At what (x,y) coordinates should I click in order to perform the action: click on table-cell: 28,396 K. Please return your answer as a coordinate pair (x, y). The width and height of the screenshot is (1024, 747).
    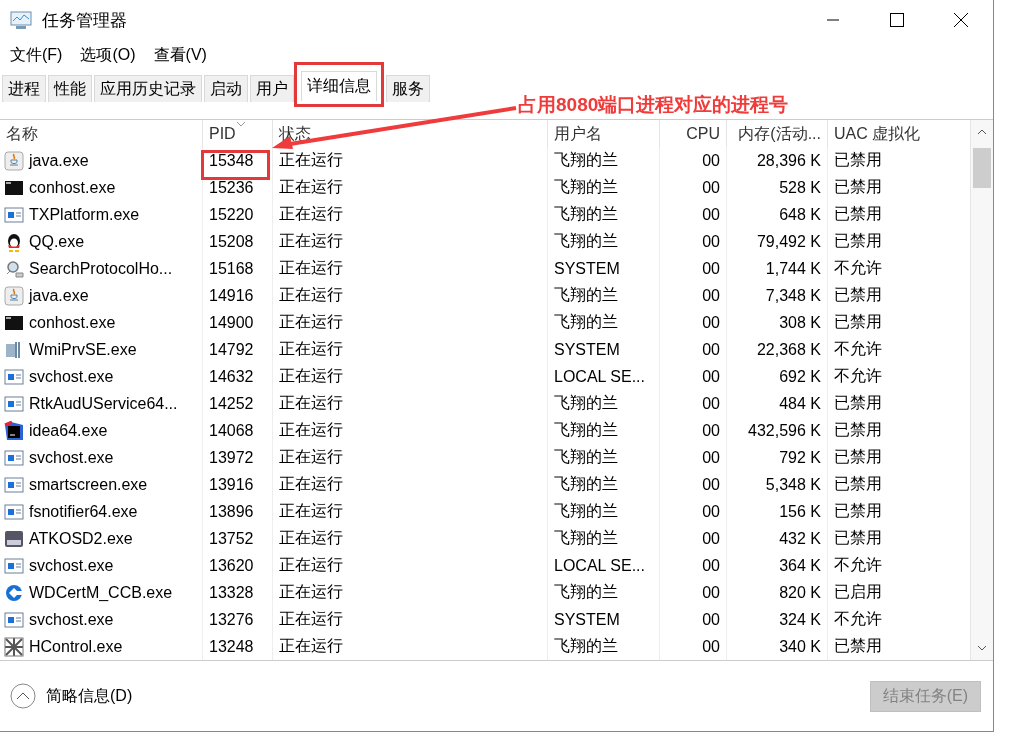
    Looking at the image, I should click on (788, 160).